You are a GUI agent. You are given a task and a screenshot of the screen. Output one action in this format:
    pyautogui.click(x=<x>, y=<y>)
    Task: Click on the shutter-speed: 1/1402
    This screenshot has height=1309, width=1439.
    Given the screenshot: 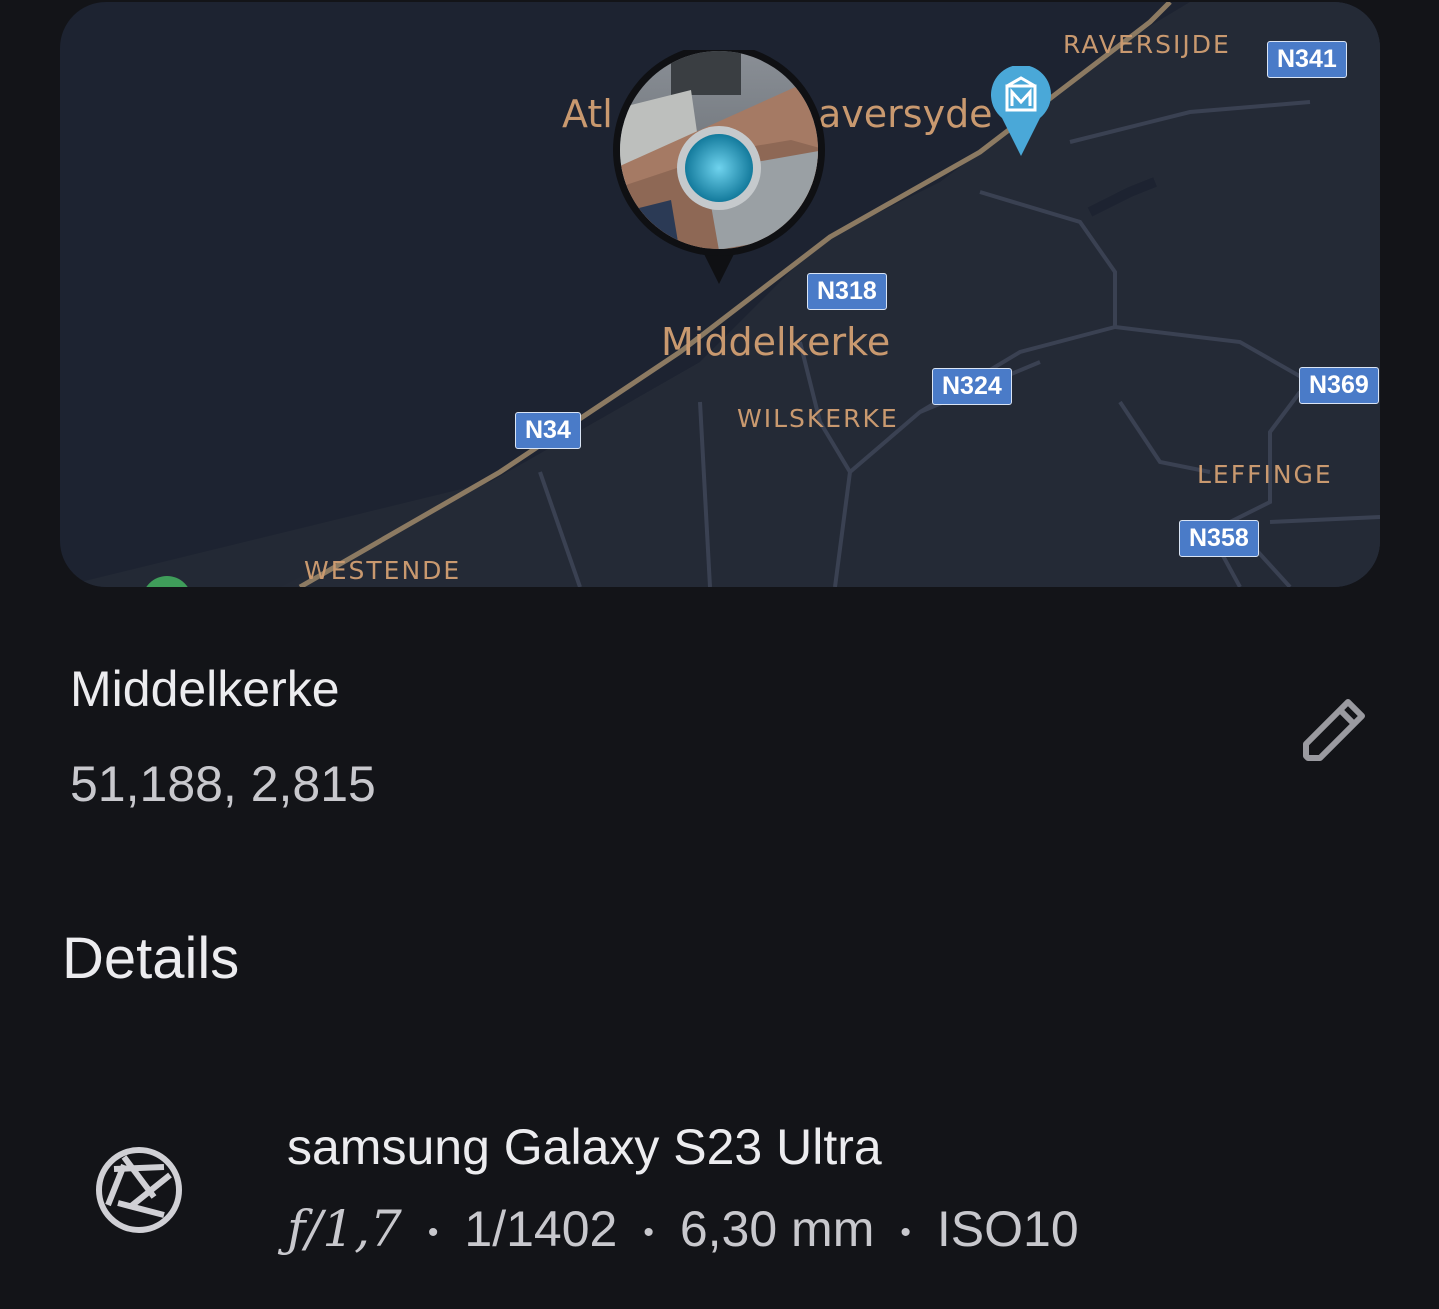 What is the action you would take?
    pyautogui.click(x=541, y=1229)
    